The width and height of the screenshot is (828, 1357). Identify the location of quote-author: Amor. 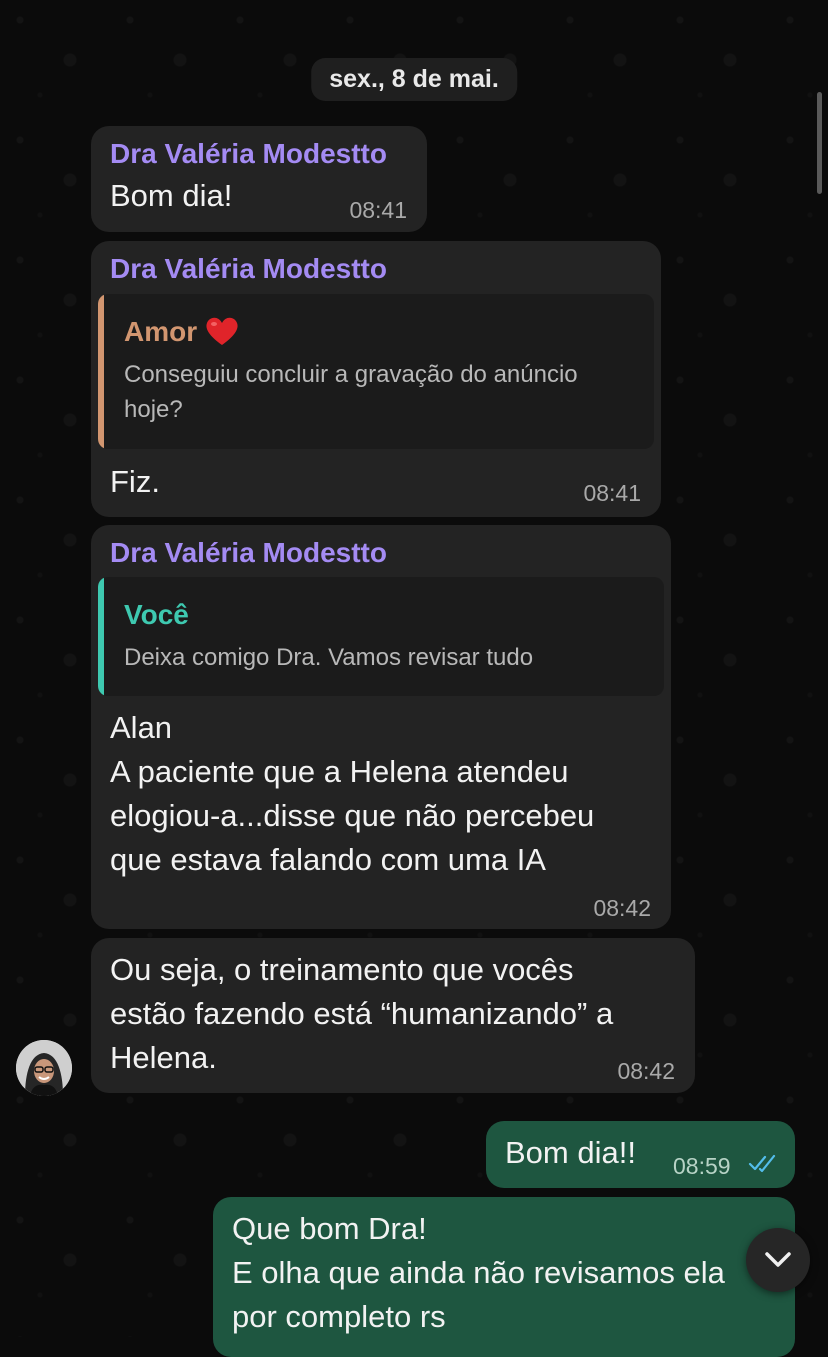
(181, 332).